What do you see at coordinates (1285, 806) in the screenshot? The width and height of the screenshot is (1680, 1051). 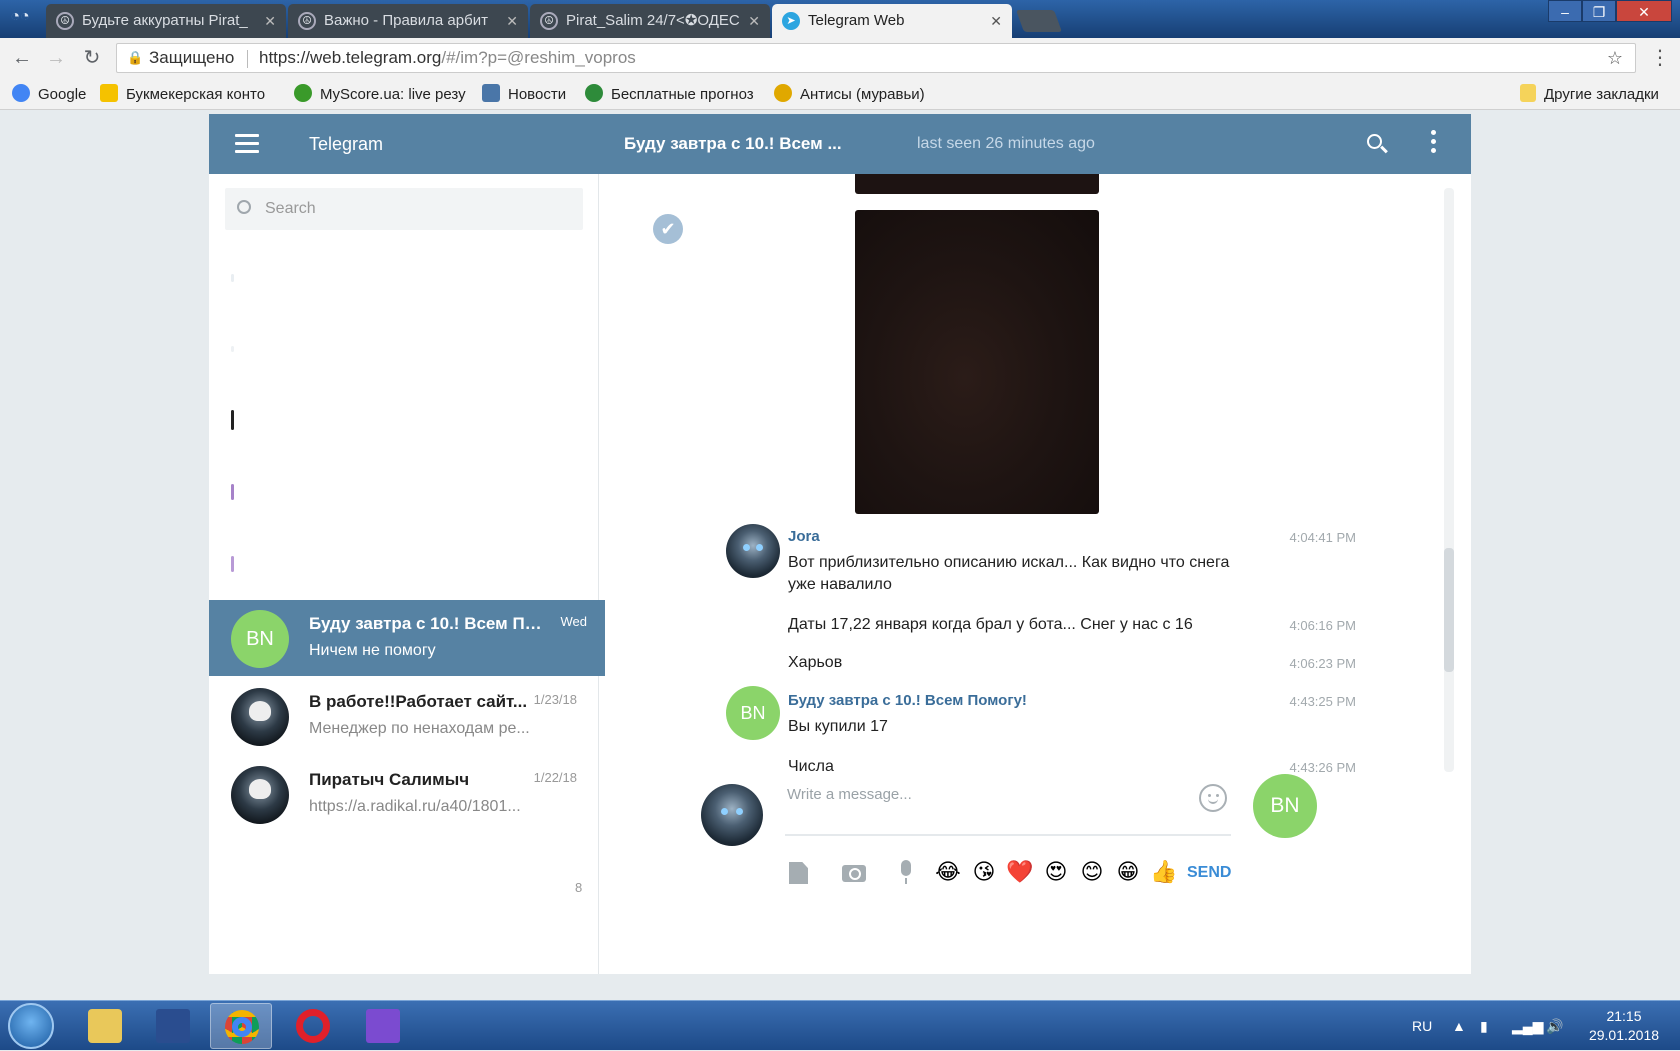 I see `send-as-avatar: BN` at bounding box center [1285, 806].